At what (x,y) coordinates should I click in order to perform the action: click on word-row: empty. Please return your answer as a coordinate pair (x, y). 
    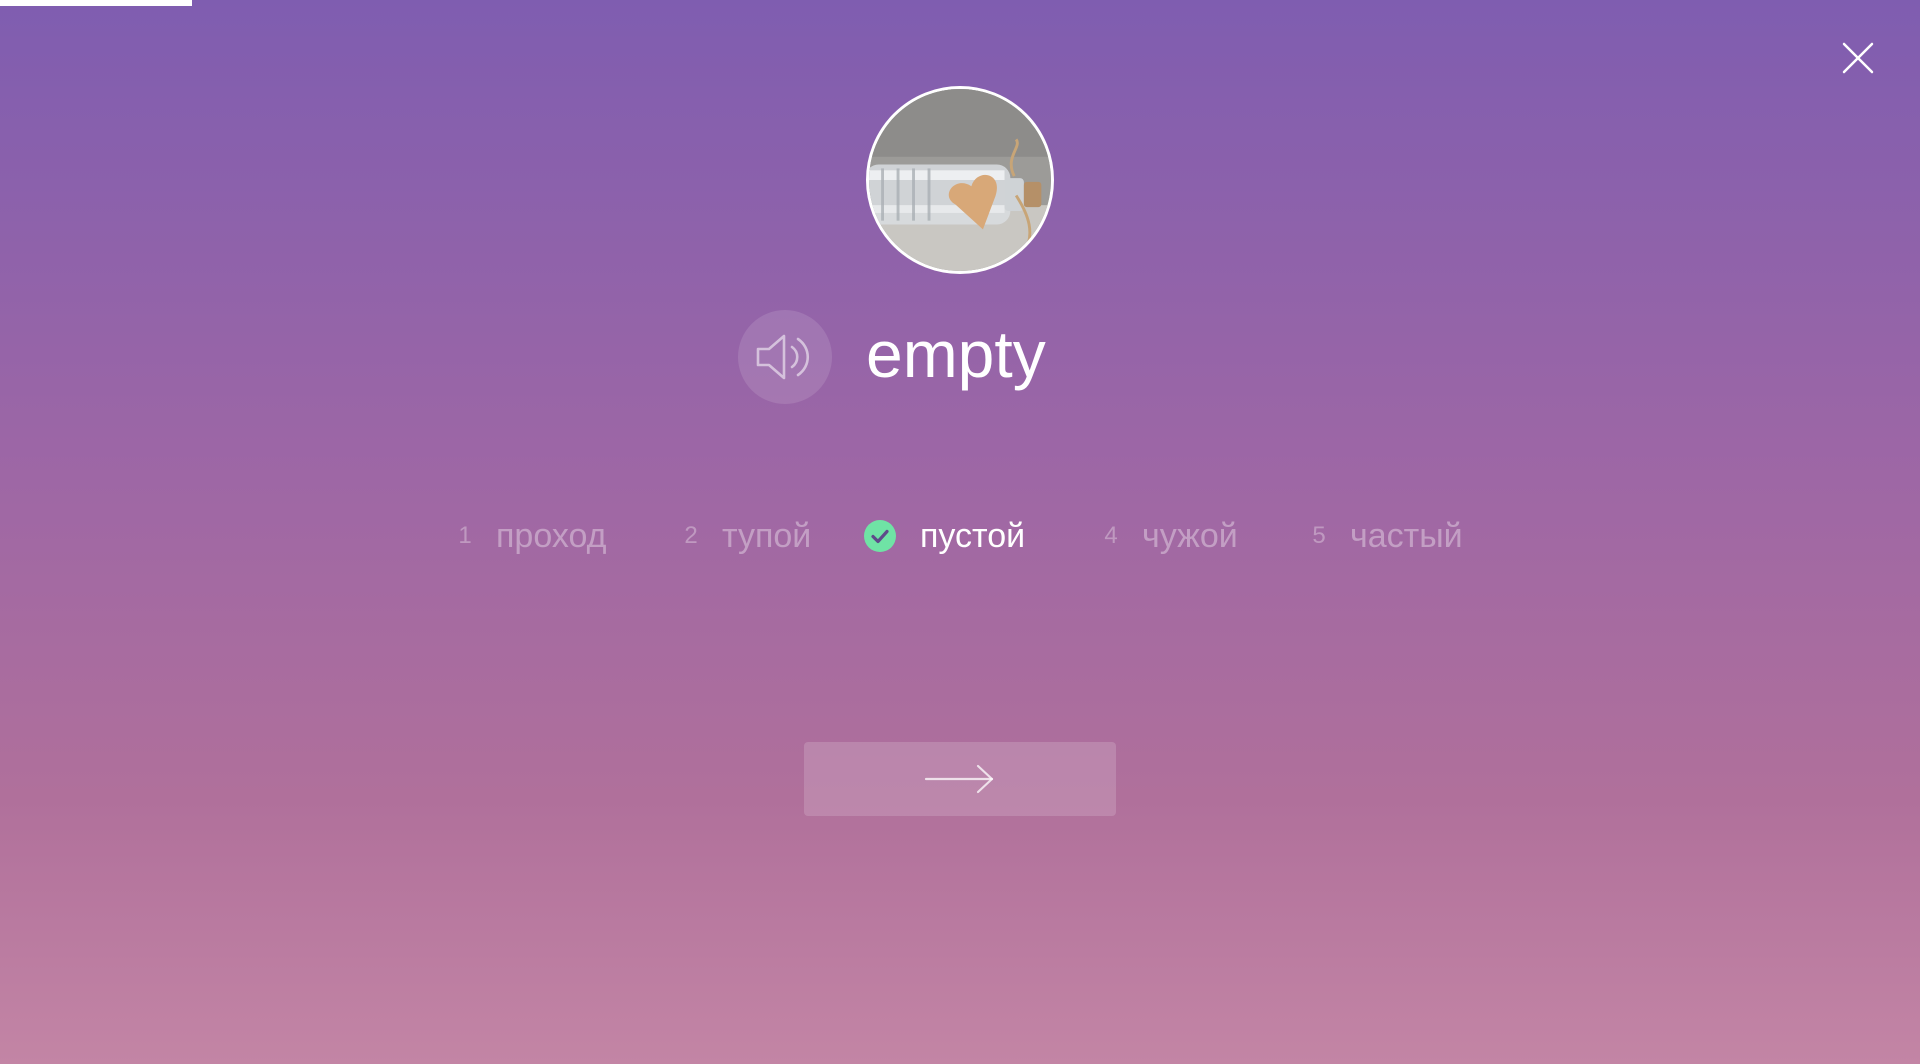
    Looking at the image, I should click on (960, 357).